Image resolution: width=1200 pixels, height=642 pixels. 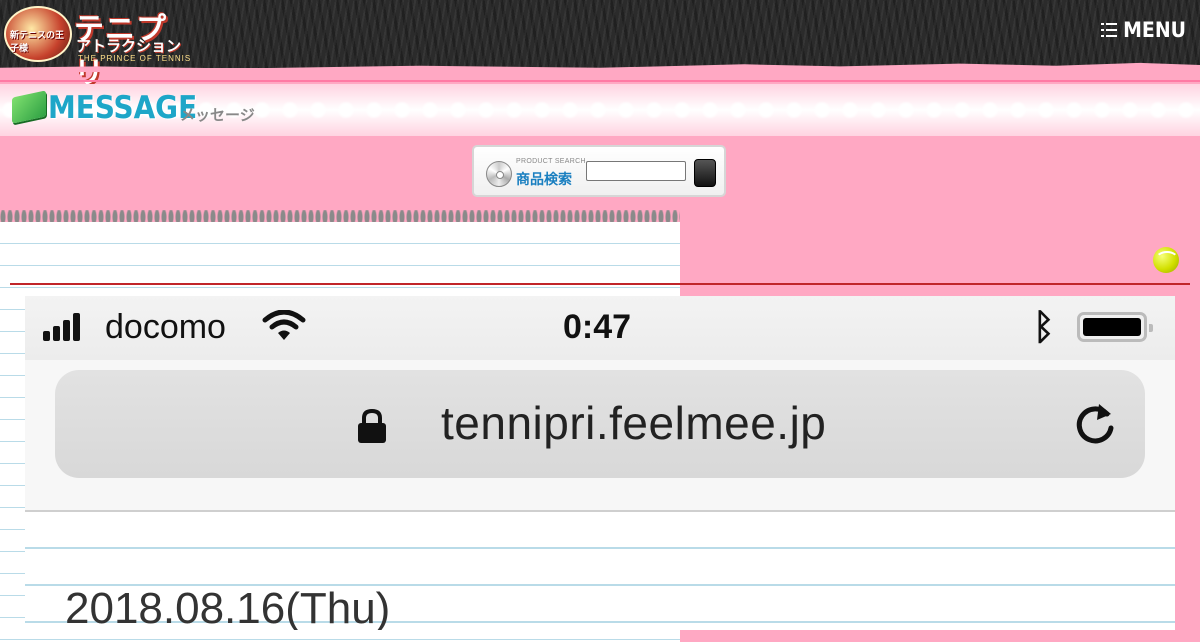 What do you see at coordinates (372, 425) in the screenshot?
I see `lock-icon` at bounding box center [372, 425].